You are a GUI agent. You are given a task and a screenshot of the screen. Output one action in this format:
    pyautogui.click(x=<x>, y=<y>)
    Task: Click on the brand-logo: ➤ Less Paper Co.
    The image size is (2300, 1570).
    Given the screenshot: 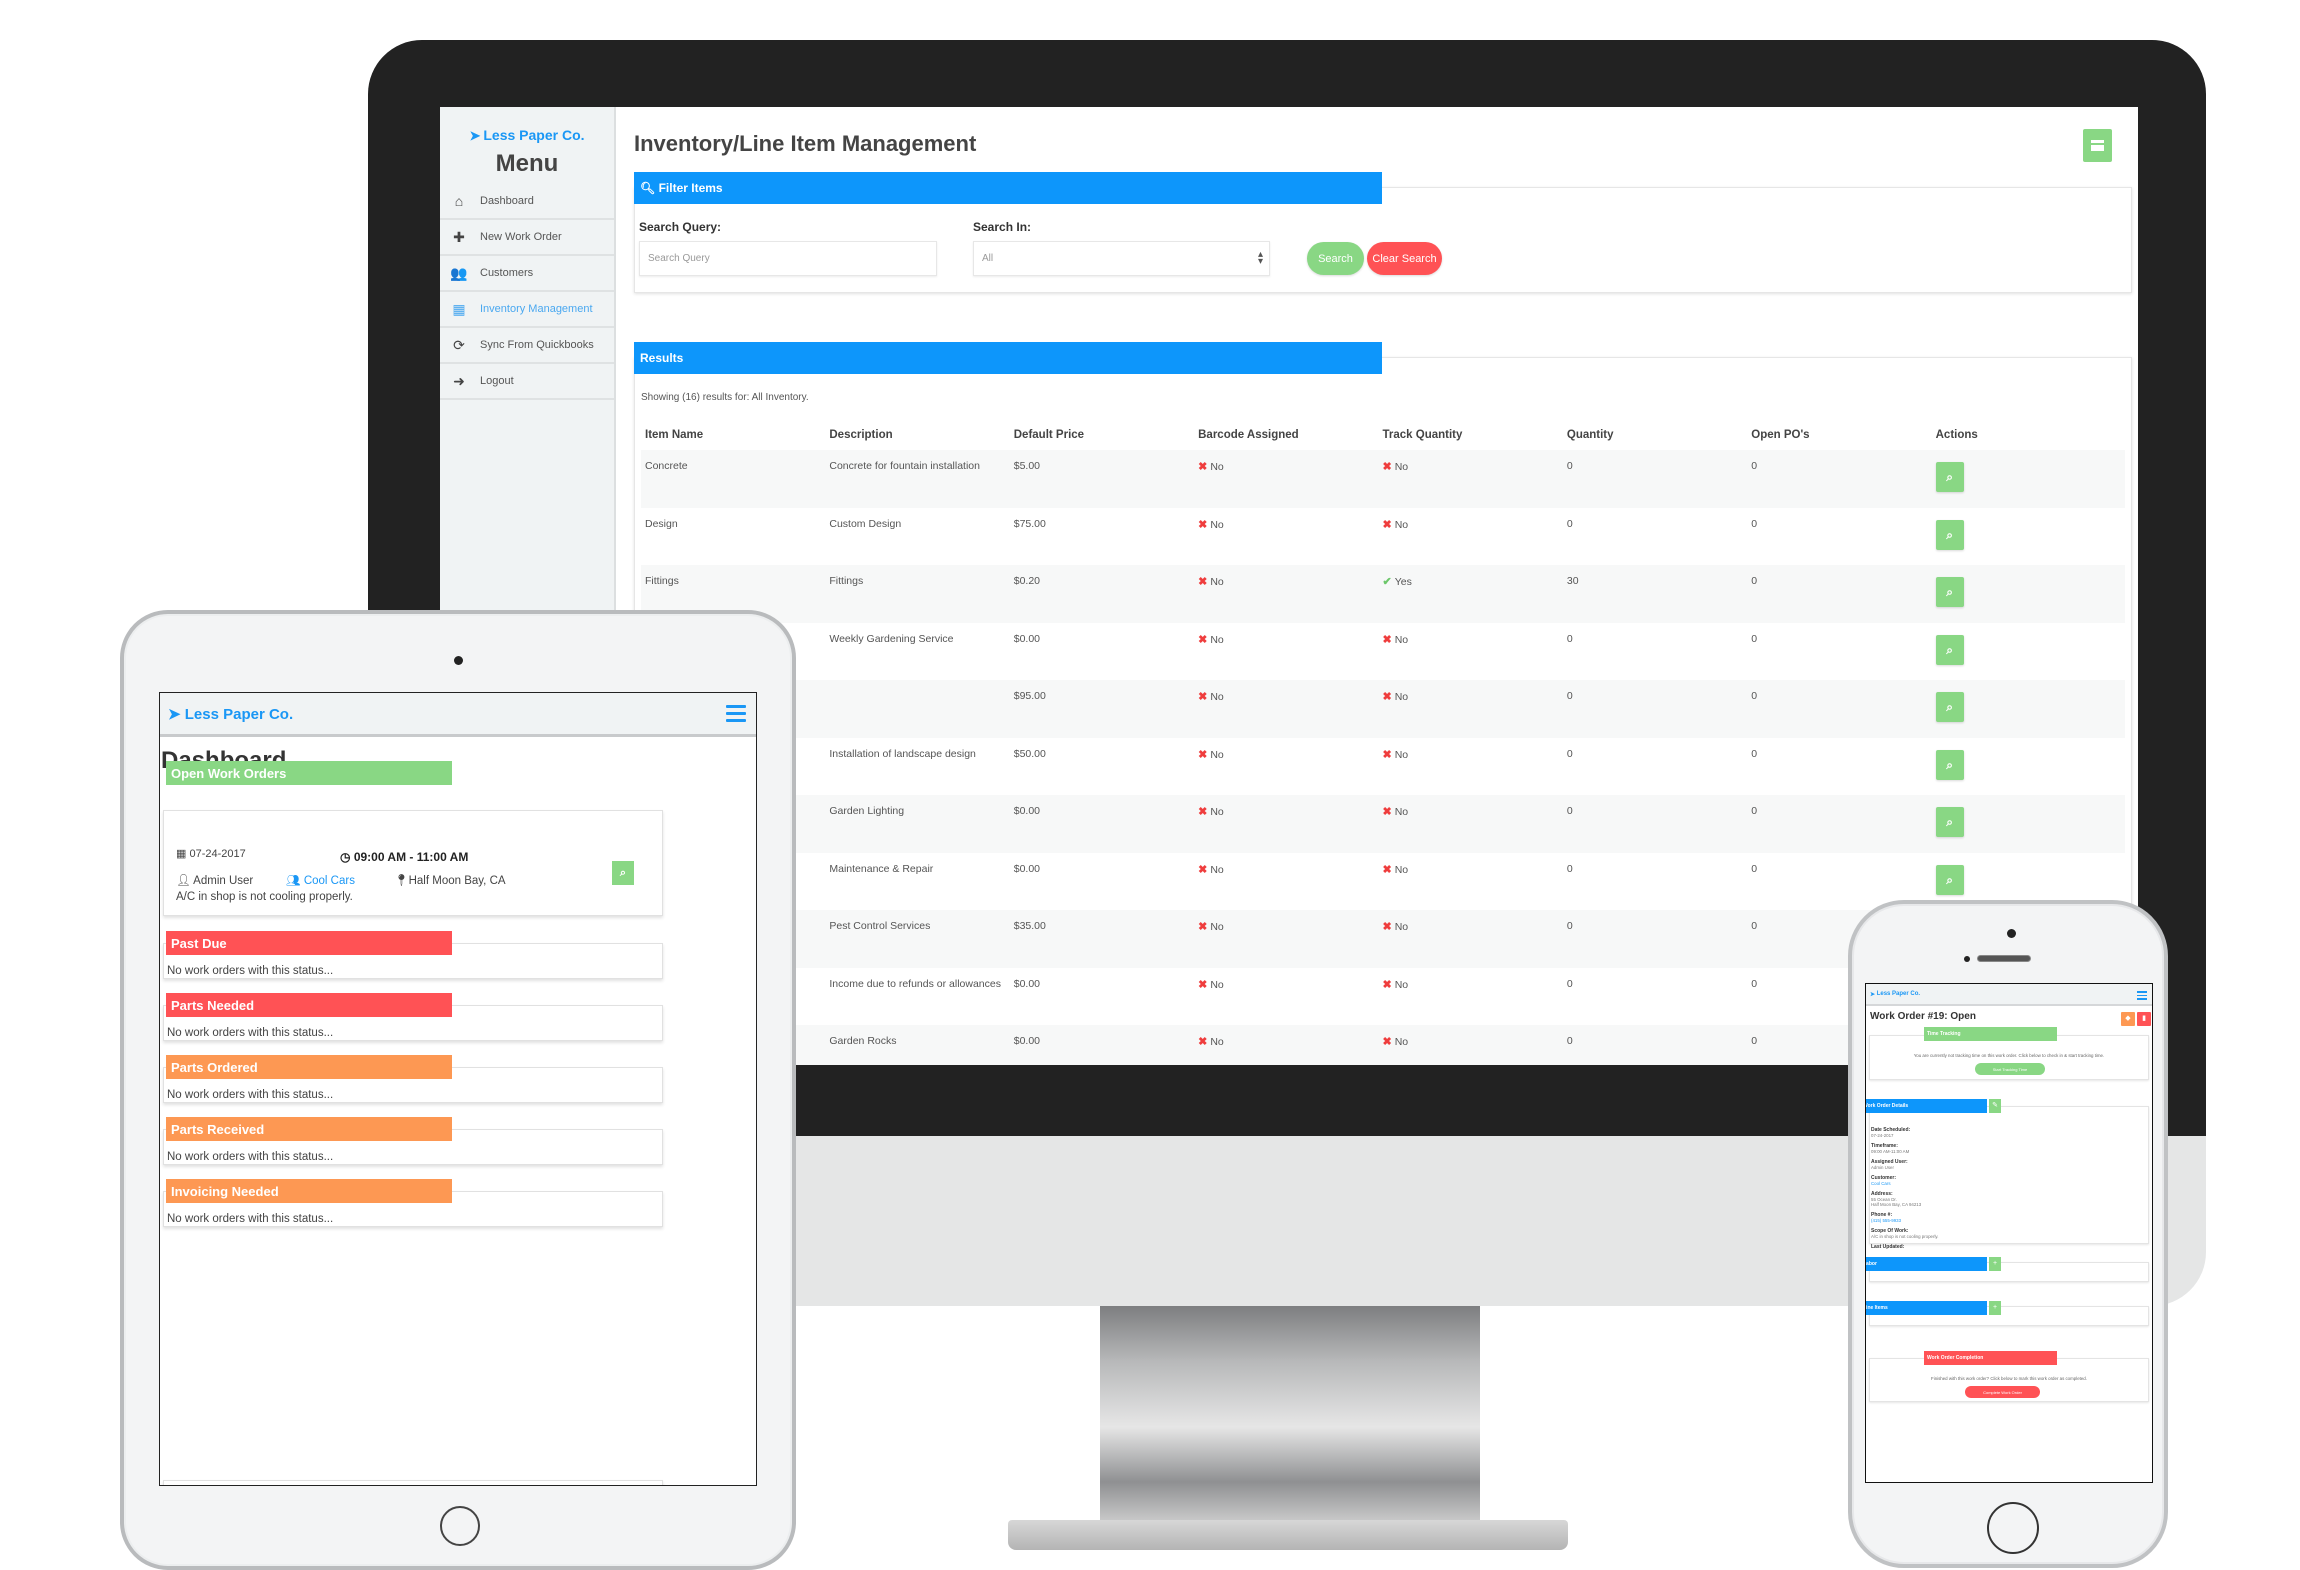 What is the action you would take?
    pyautogui.click(x=527, y=125)
    